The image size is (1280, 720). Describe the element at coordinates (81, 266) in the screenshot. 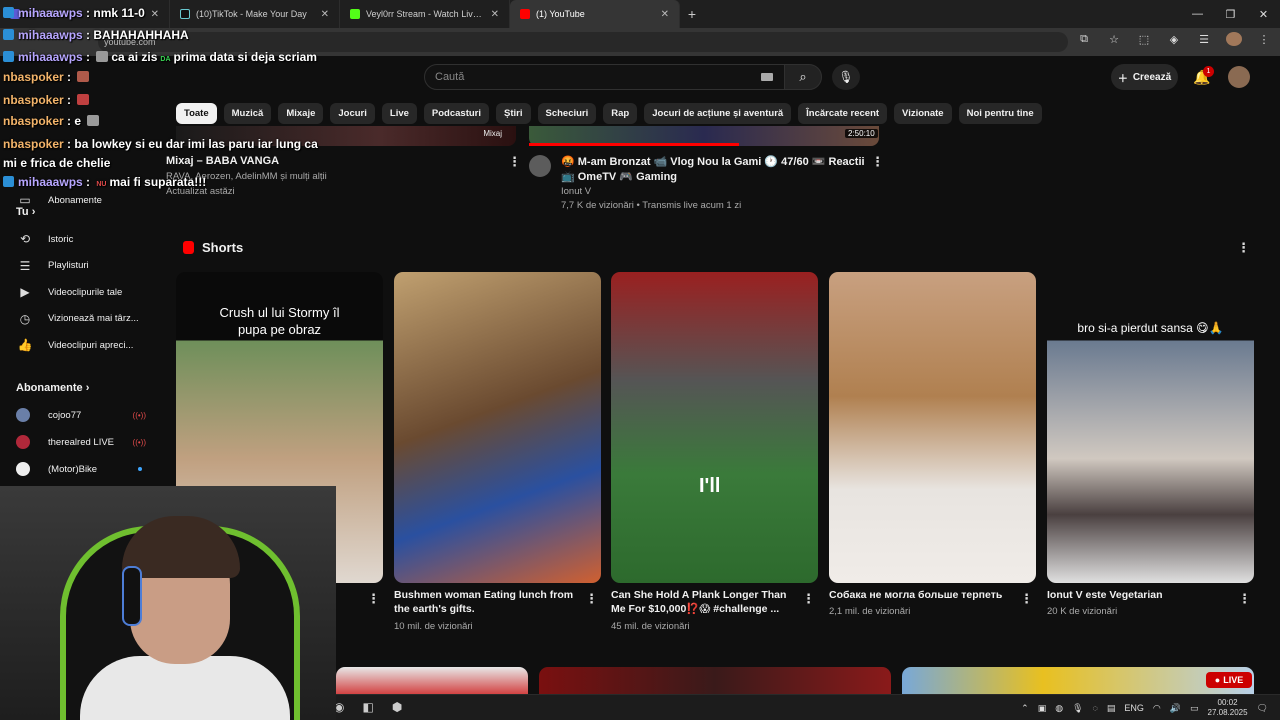

I see `sidebar-item-1: ☰ Playlisturi` at that location.